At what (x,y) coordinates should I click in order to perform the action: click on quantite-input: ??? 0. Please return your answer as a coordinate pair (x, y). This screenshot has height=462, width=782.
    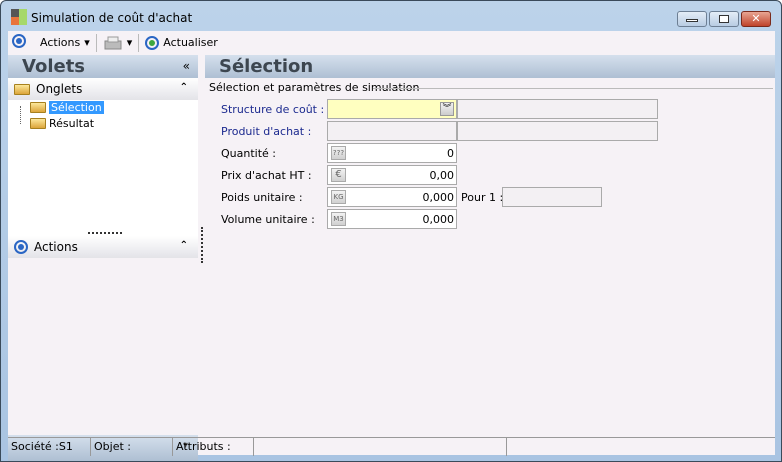
    Looking at the image, I should click on (392, 153).